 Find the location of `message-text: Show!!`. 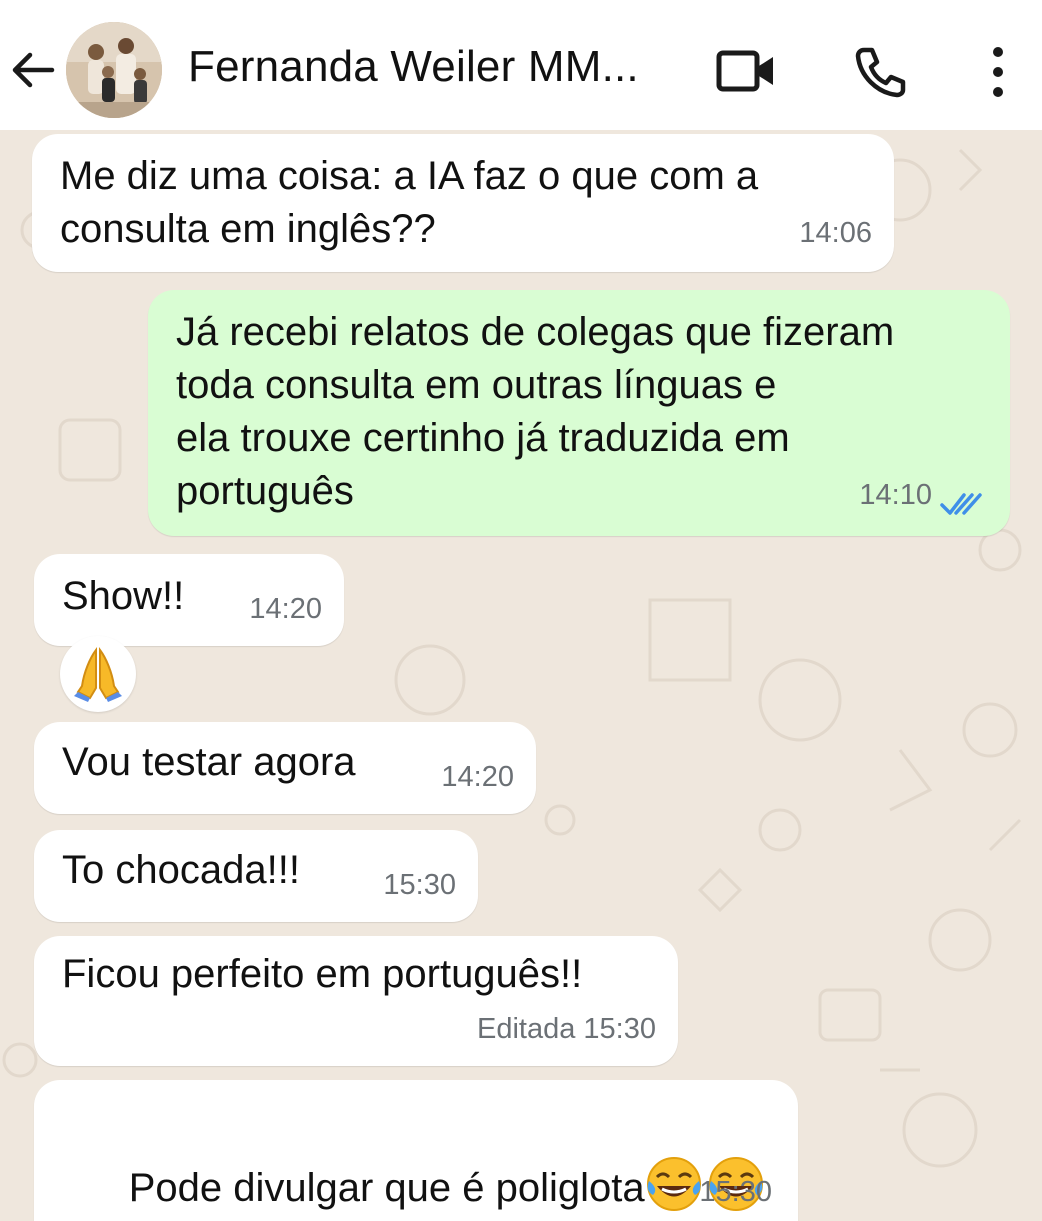

message-text: Show!! is located at coordinates (123, 596).